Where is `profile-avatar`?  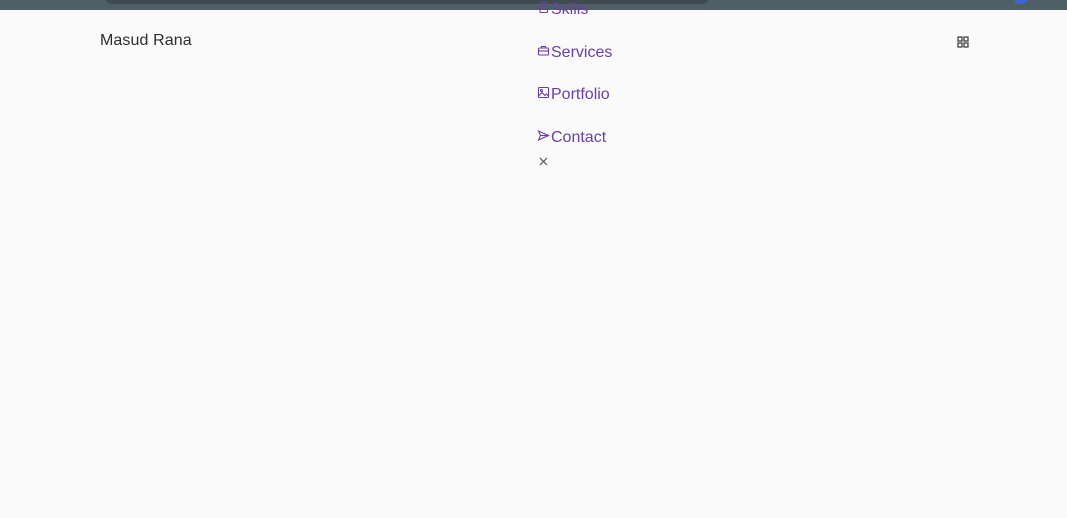 profile-avatar is located at coordinates (1021, 2).